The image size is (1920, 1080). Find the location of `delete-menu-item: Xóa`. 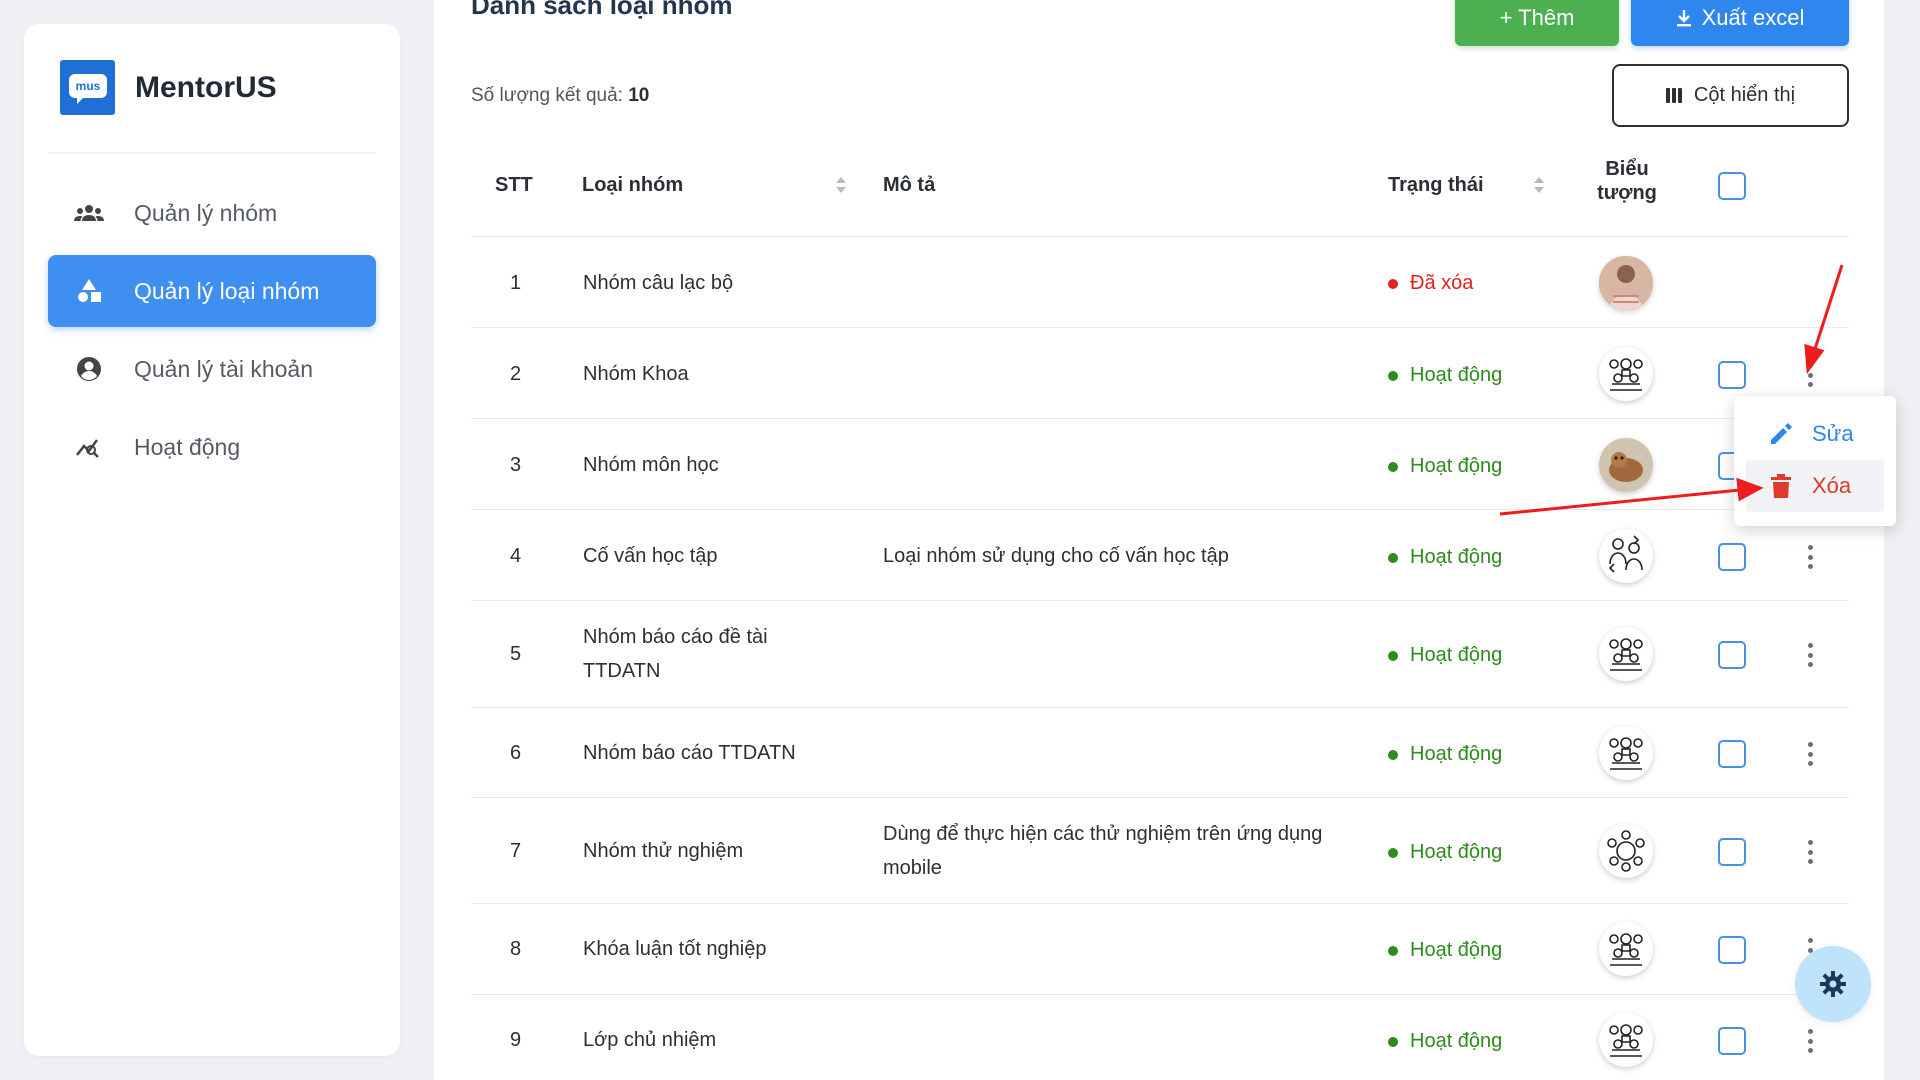

delete-menu-item: Xóa is located at coordinates (1815, 486).